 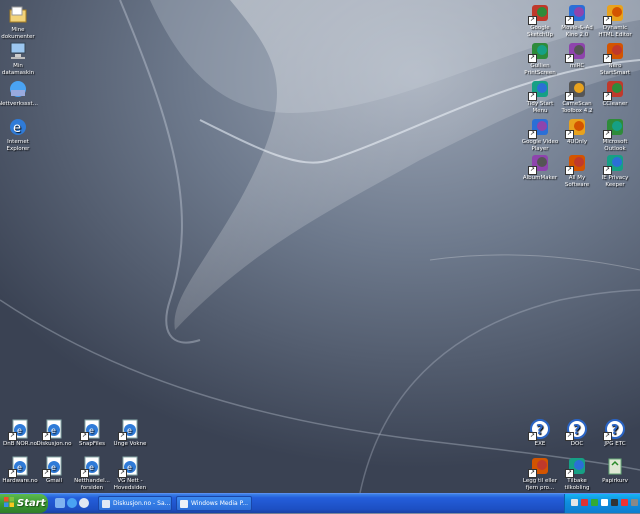 I want to click on vg-nett-desktop-icon: e ↗ VG Nett - Hovedsiden, so click(x=130, y=473).